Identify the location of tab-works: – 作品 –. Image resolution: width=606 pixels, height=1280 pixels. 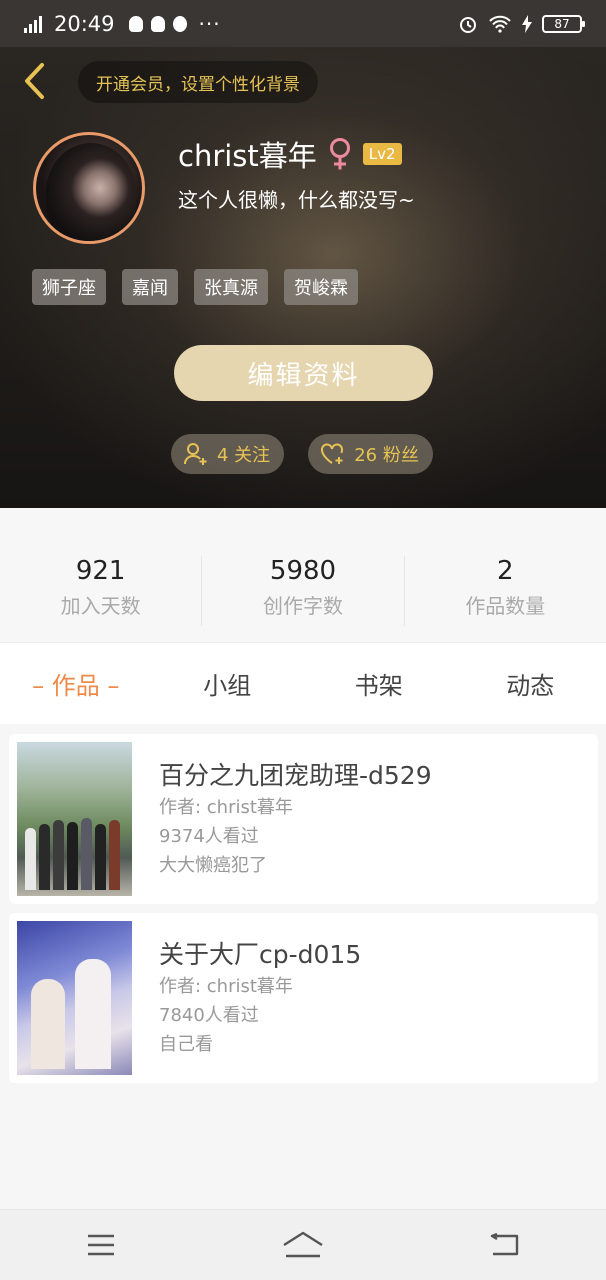
(76, 683).